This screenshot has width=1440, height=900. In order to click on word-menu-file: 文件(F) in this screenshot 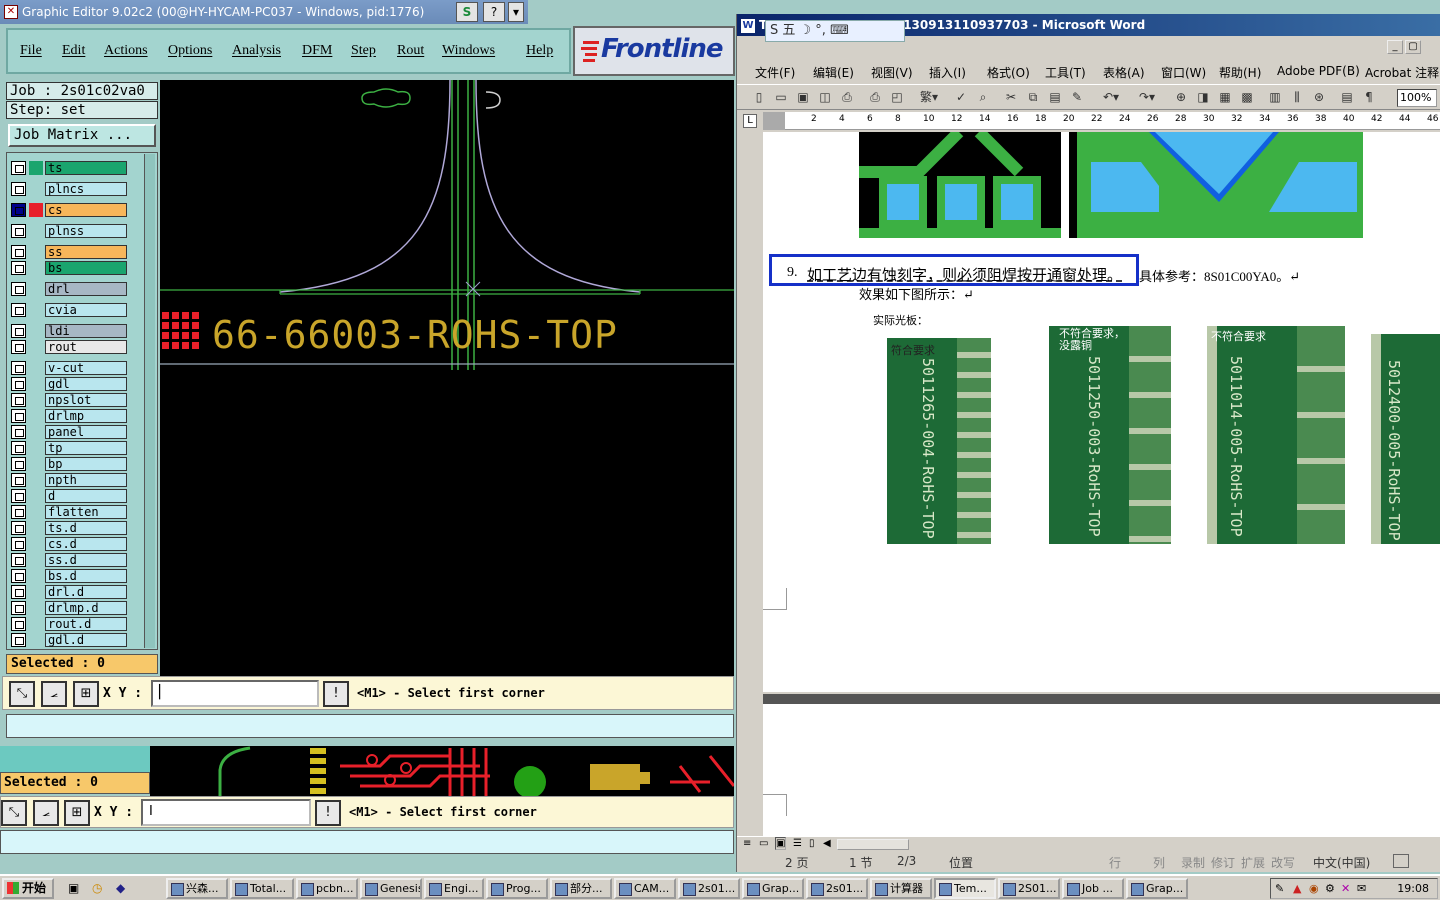, I will do `click(775, 72)`.